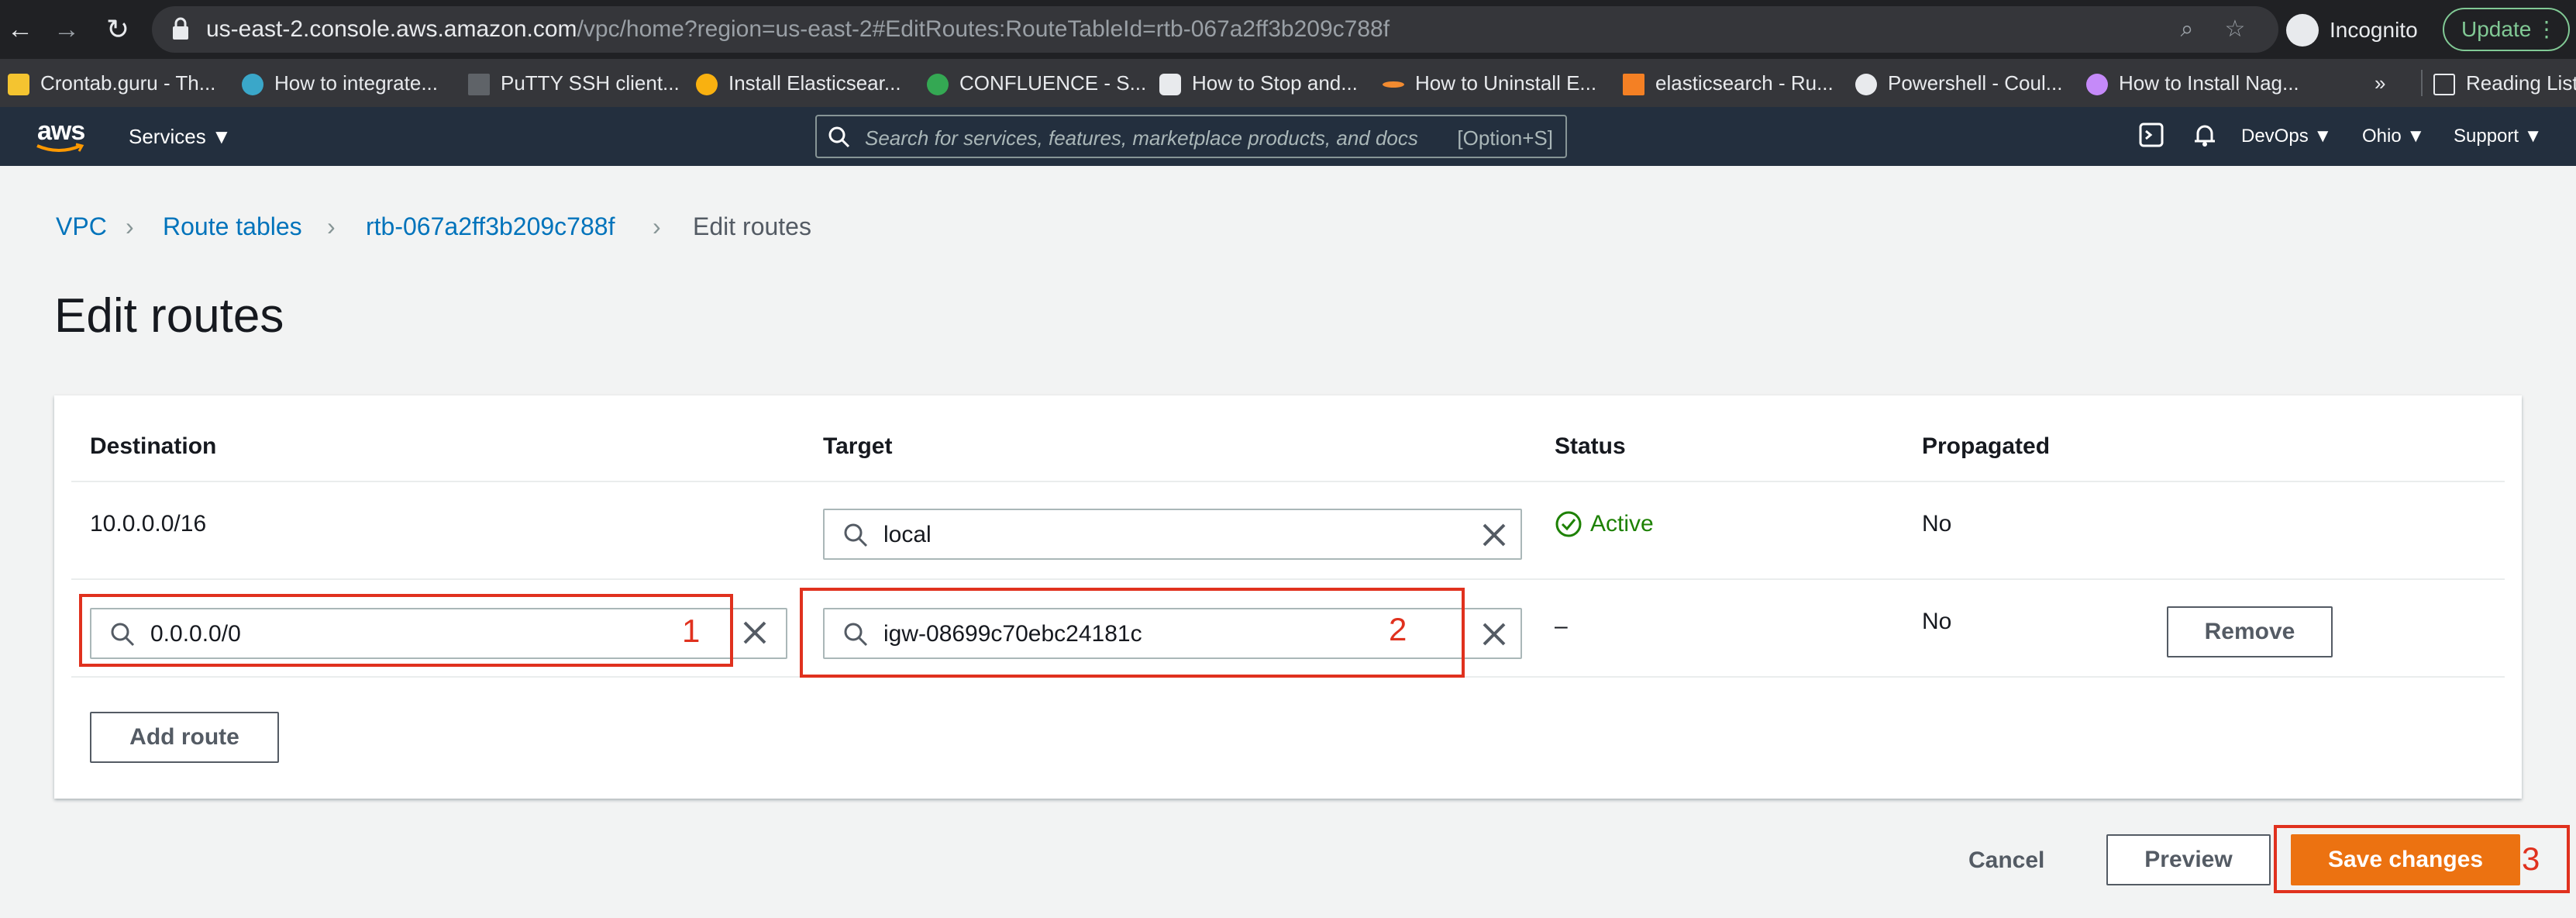 The image size is (2576, 918). Describe the element at coordinates (1937, 621) in the screenshot. I see `row2-propagated: No` at that location.